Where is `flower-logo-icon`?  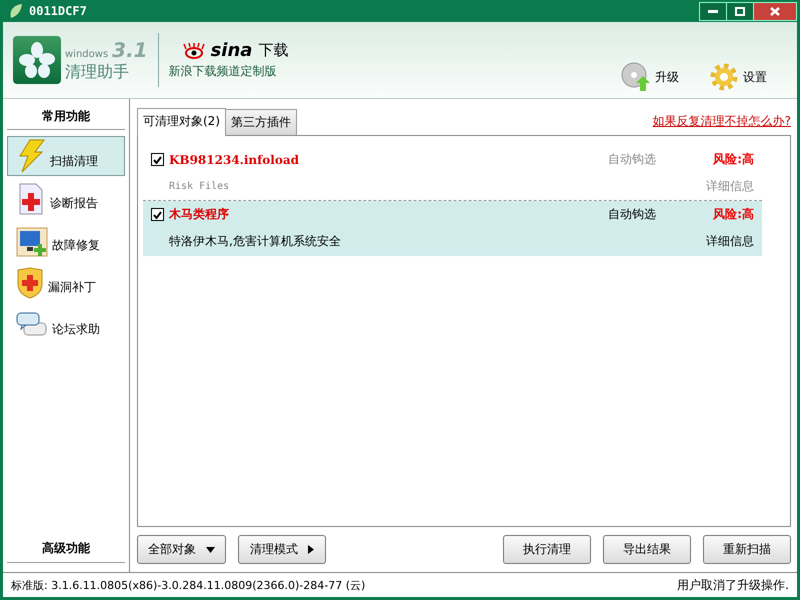
flower-logo-icon is located at coordinates (37, 60).